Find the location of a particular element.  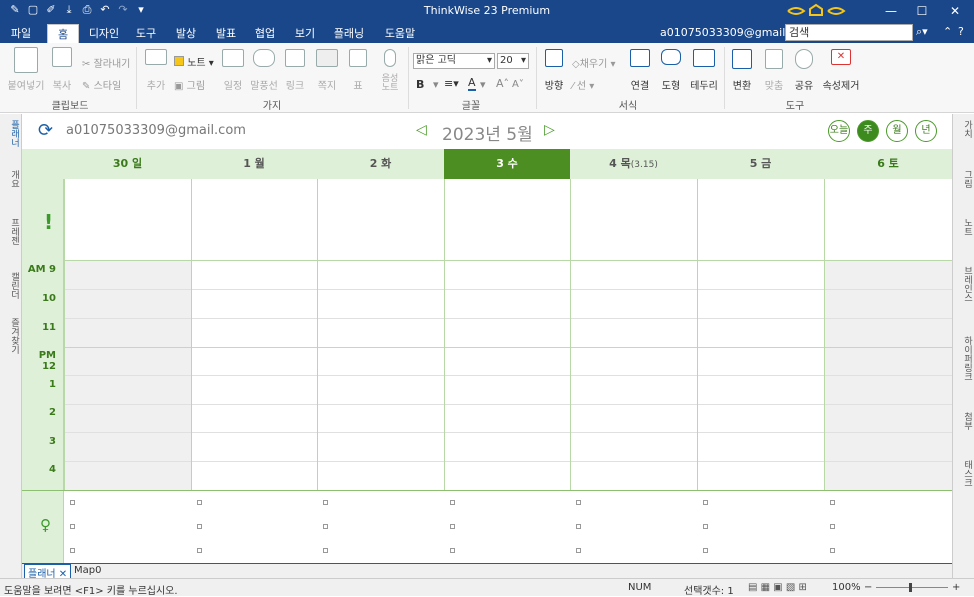

day-header: 5 금 is located at coordinates (760, 164).